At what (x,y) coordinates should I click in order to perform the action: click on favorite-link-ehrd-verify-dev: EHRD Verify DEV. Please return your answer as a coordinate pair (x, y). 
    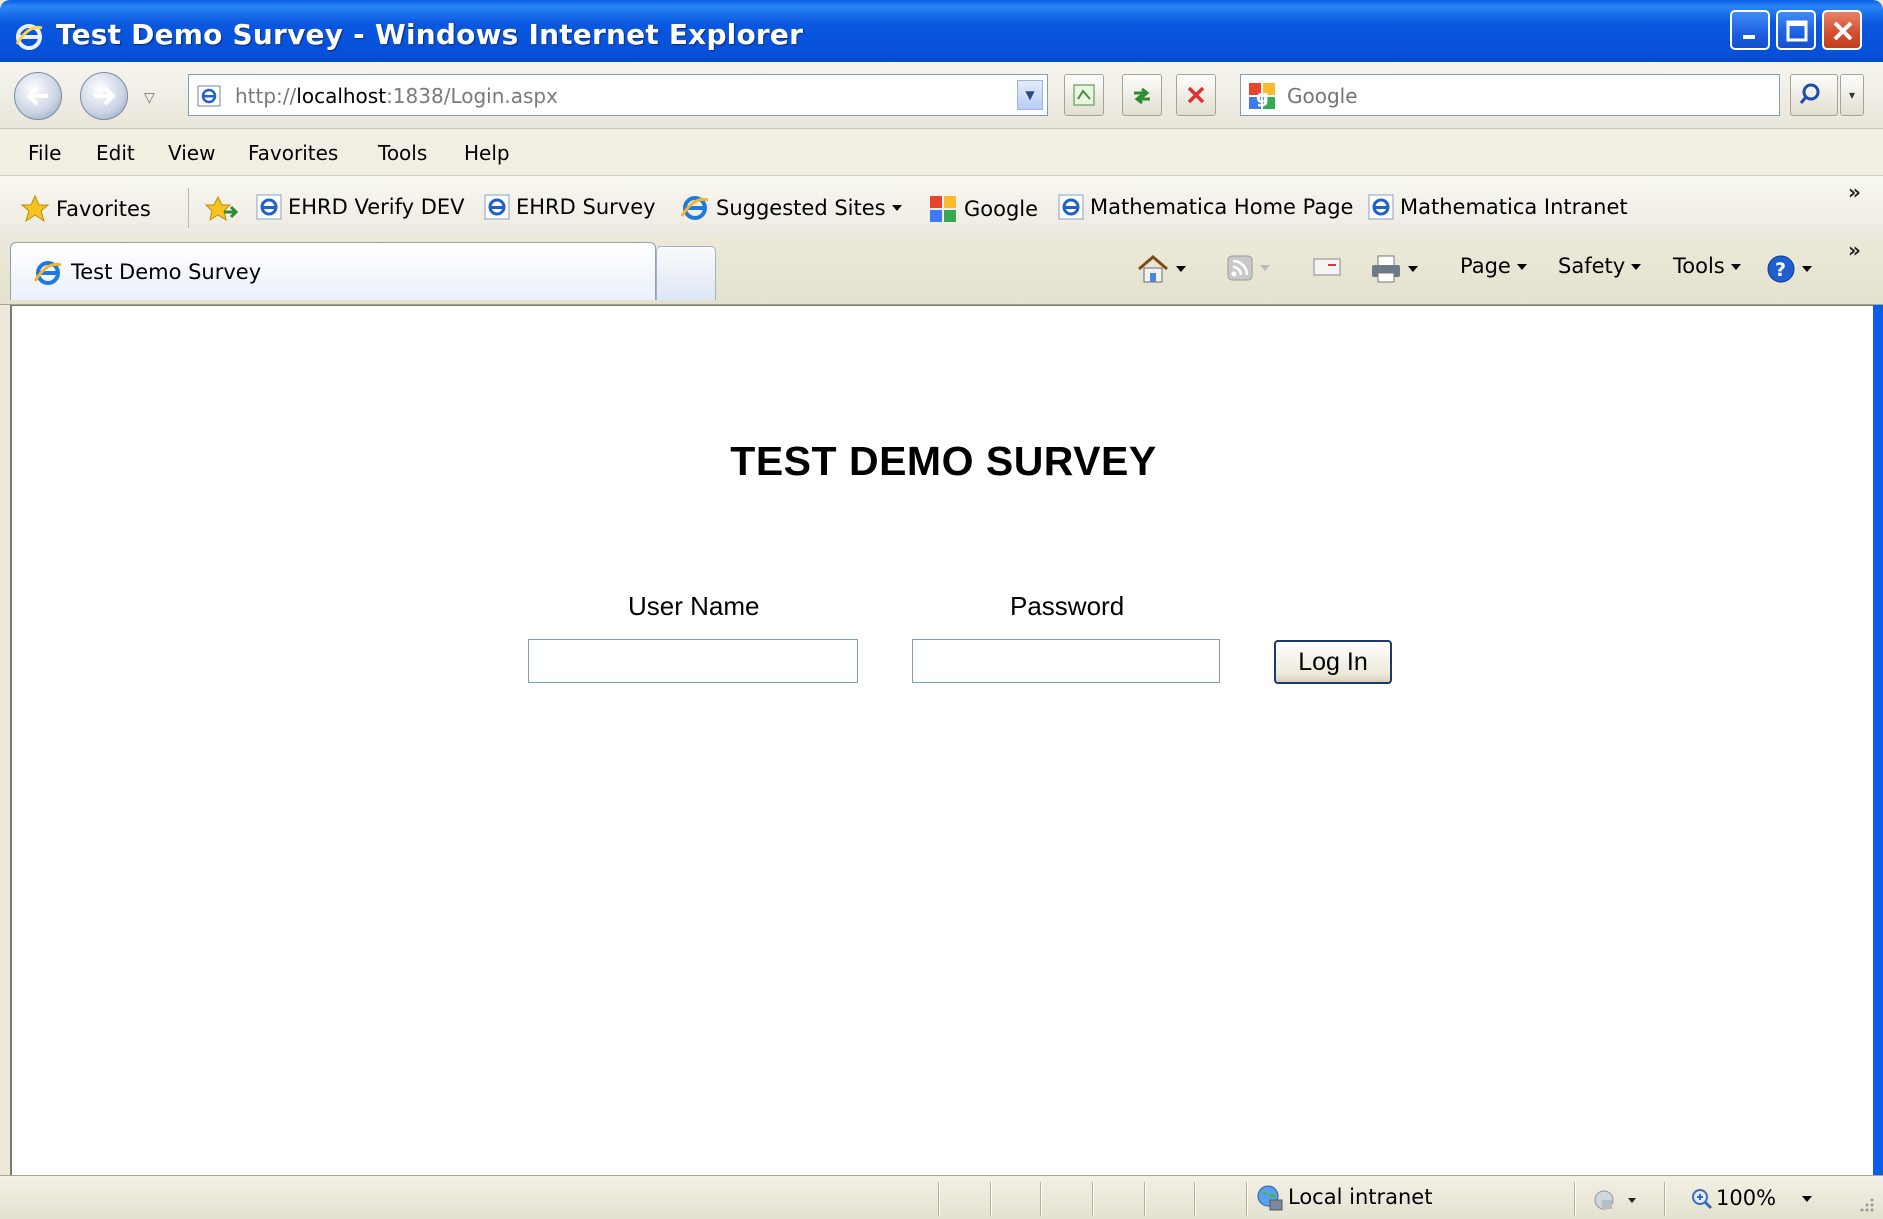
    Looking at the image, I should click on (360, 209).